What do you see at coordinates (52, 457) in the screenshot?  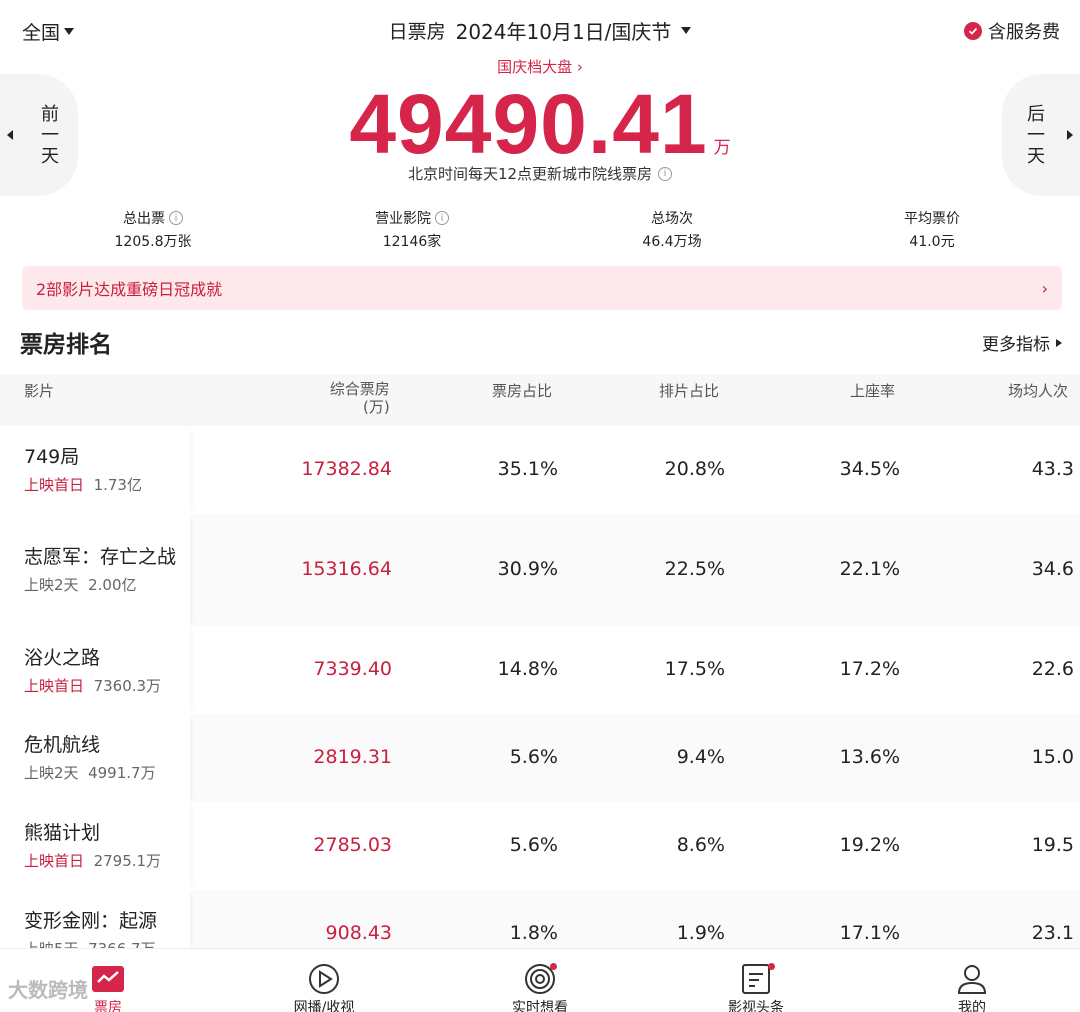 I see `film-name: 749局` at bounding box center [52, 457].